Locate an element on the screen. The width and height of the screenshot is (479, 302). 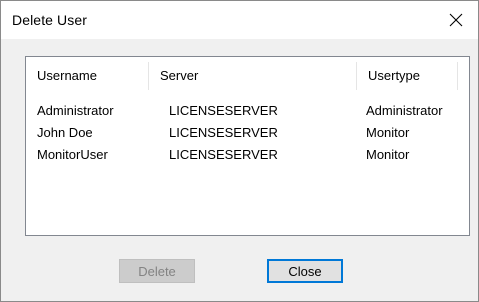
list-header: Username Server Usertype is located at coordinates (247, 76).